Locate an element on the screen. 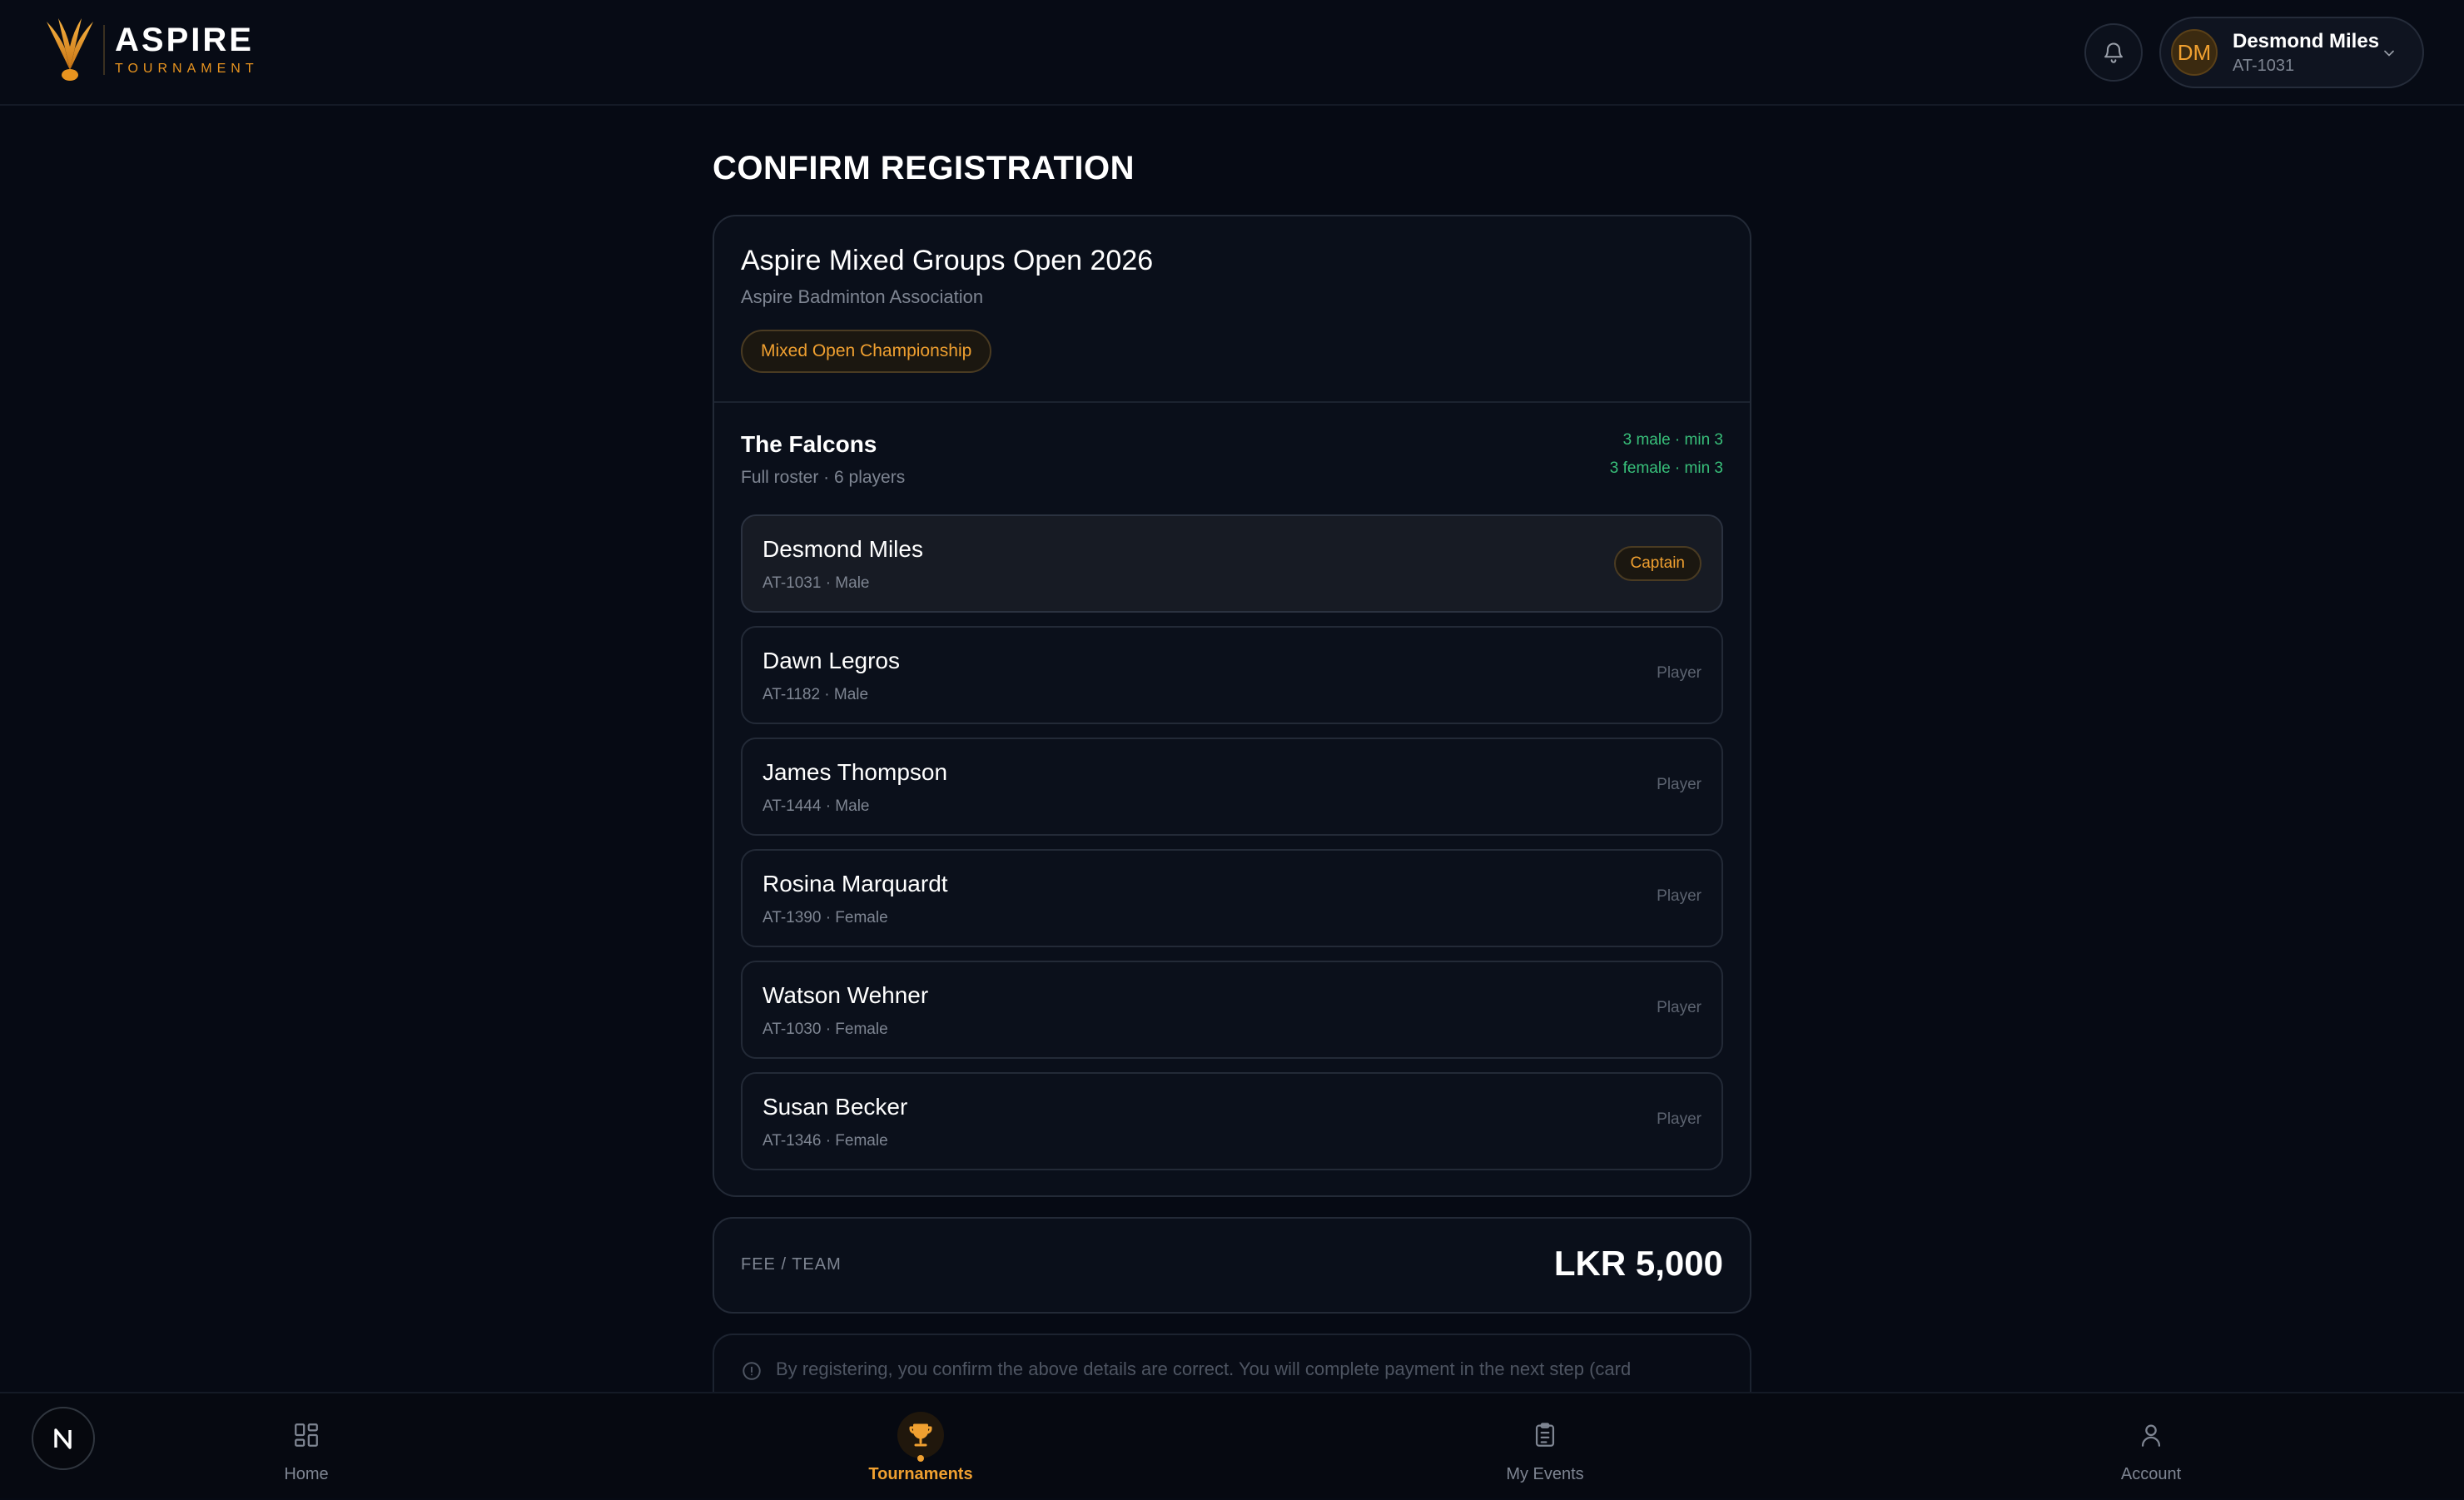 This screenshot has height=1500, width=2464. trophy-icon is located at coordinates (920, 1435).